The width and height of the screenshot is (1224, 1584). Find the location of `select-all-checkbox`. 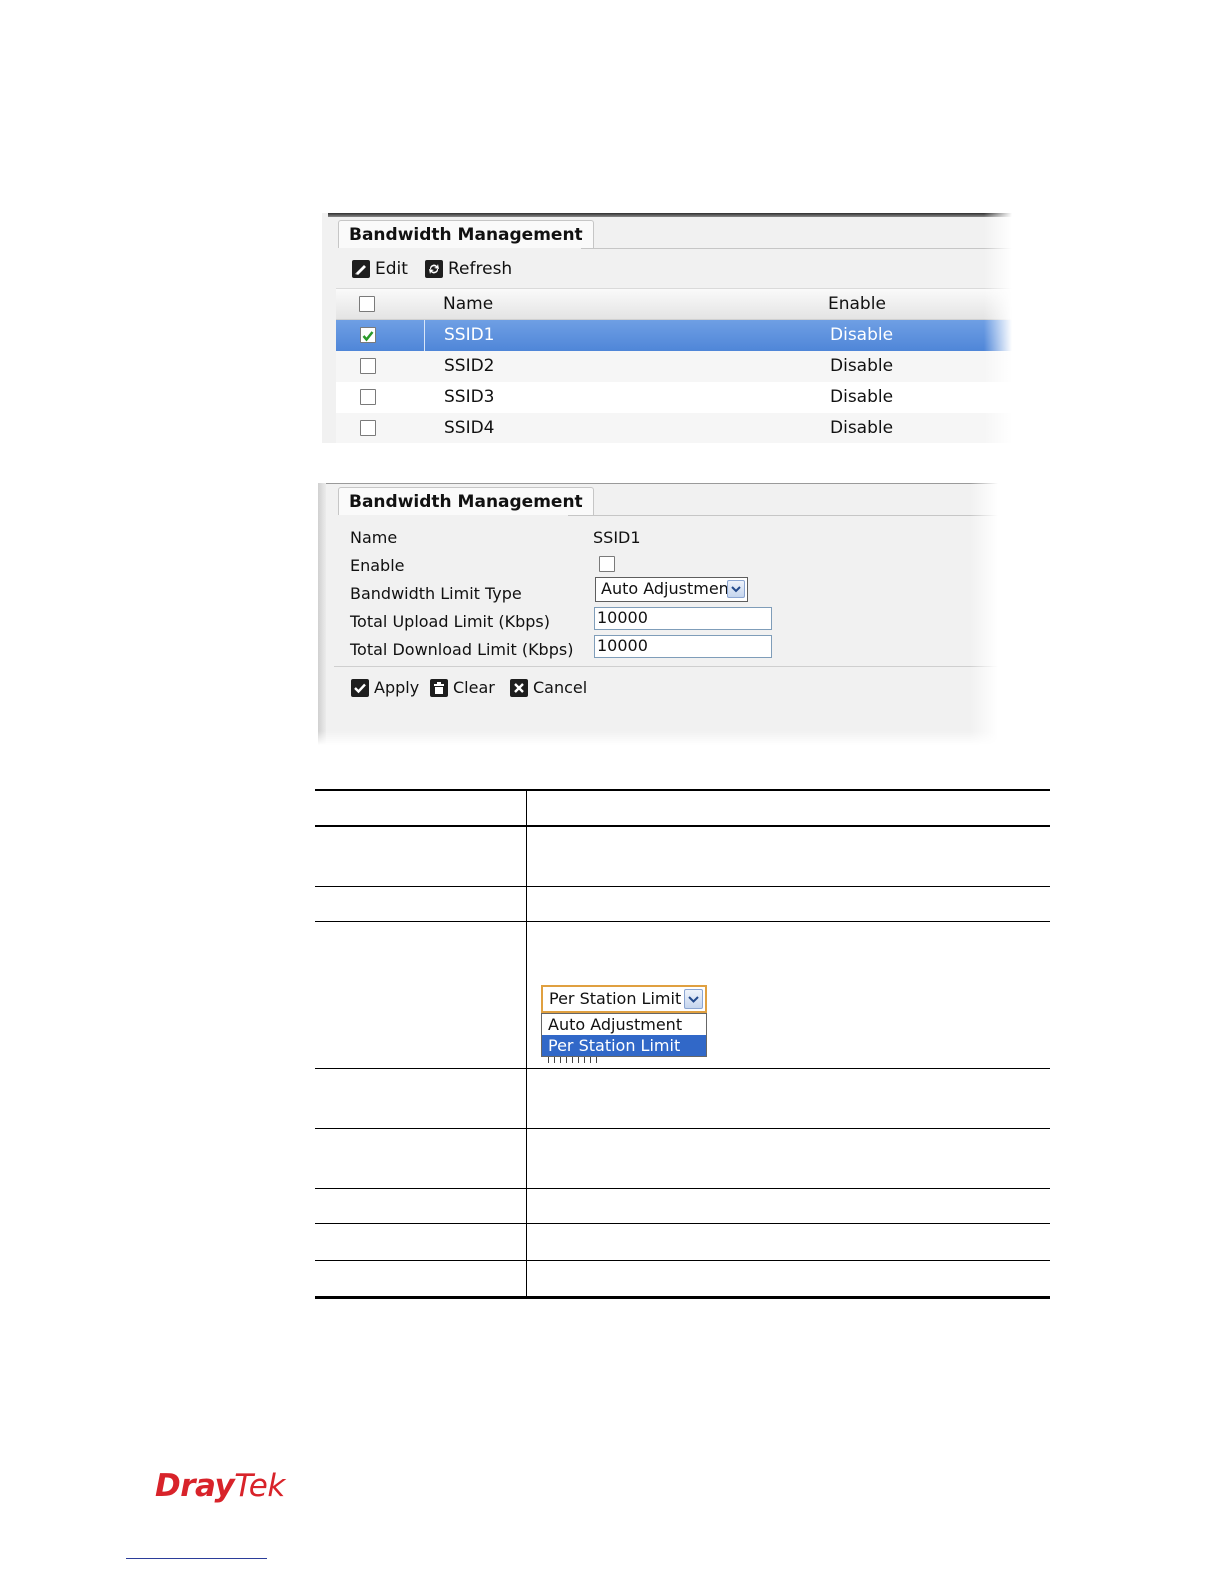

select-all-checkbox is located at coordinates (367, 304).